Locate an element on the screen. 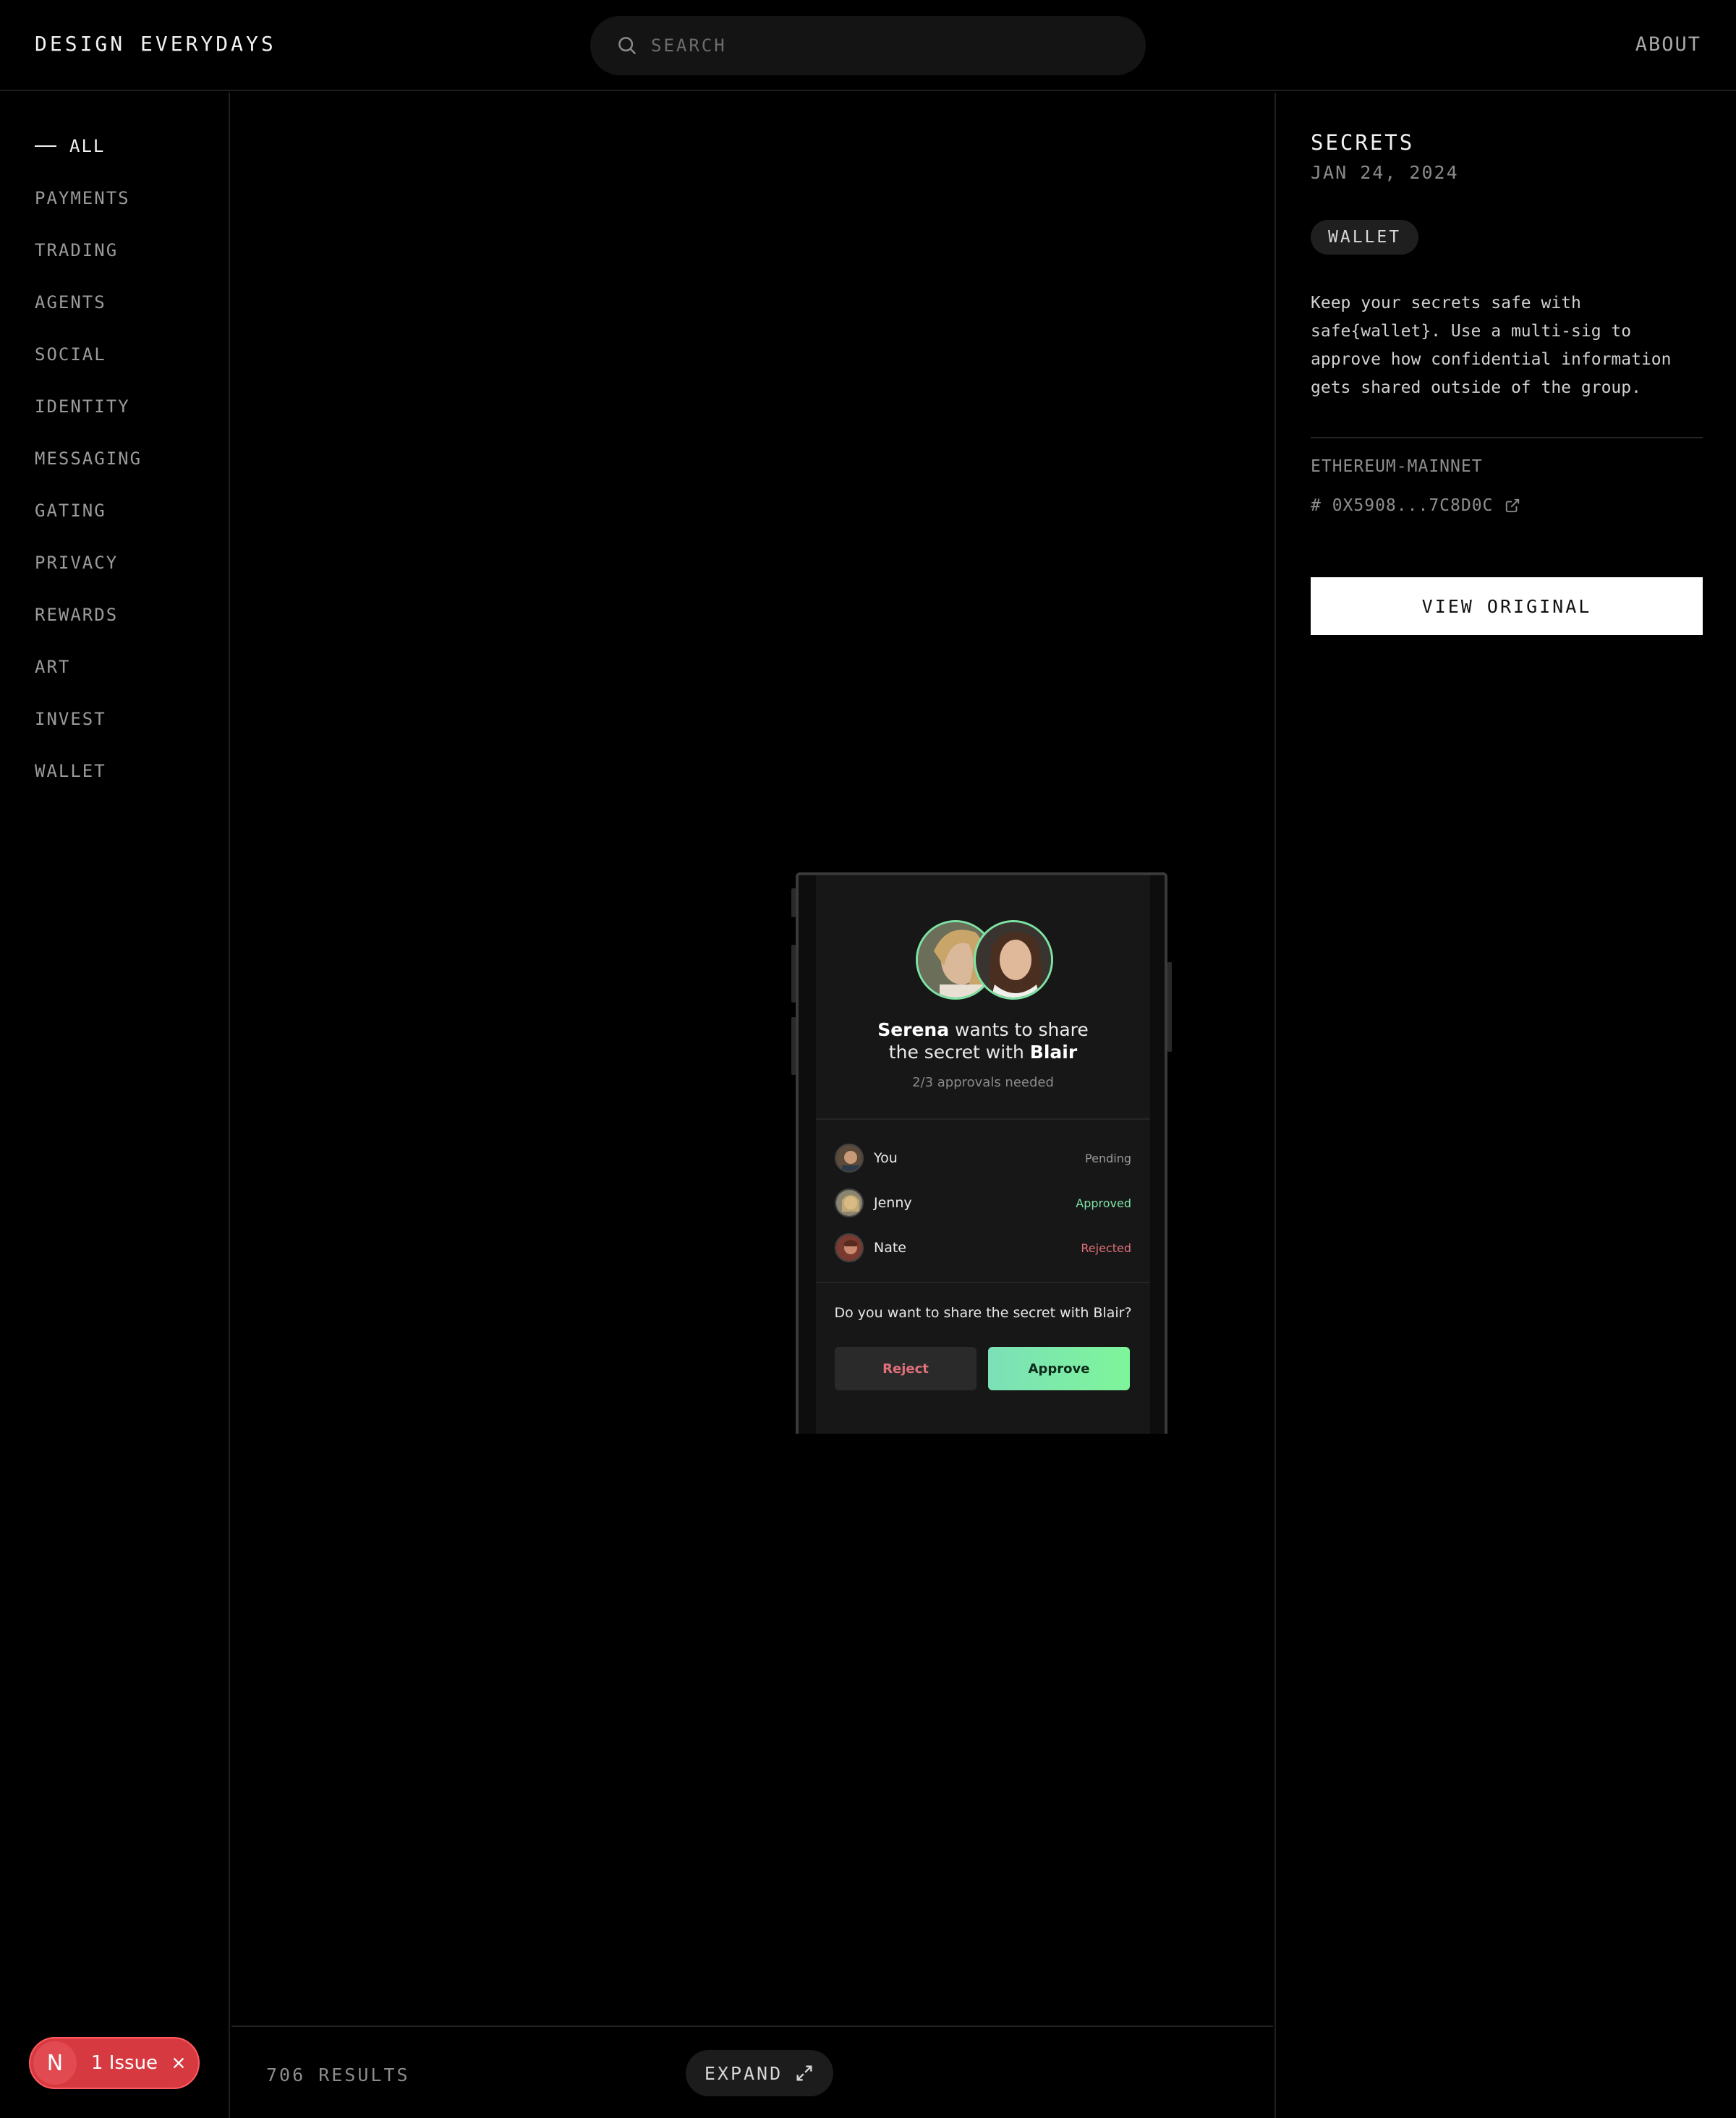  view-original-button: VIEW ORIGINAL is located at coordinates (1507, 606).